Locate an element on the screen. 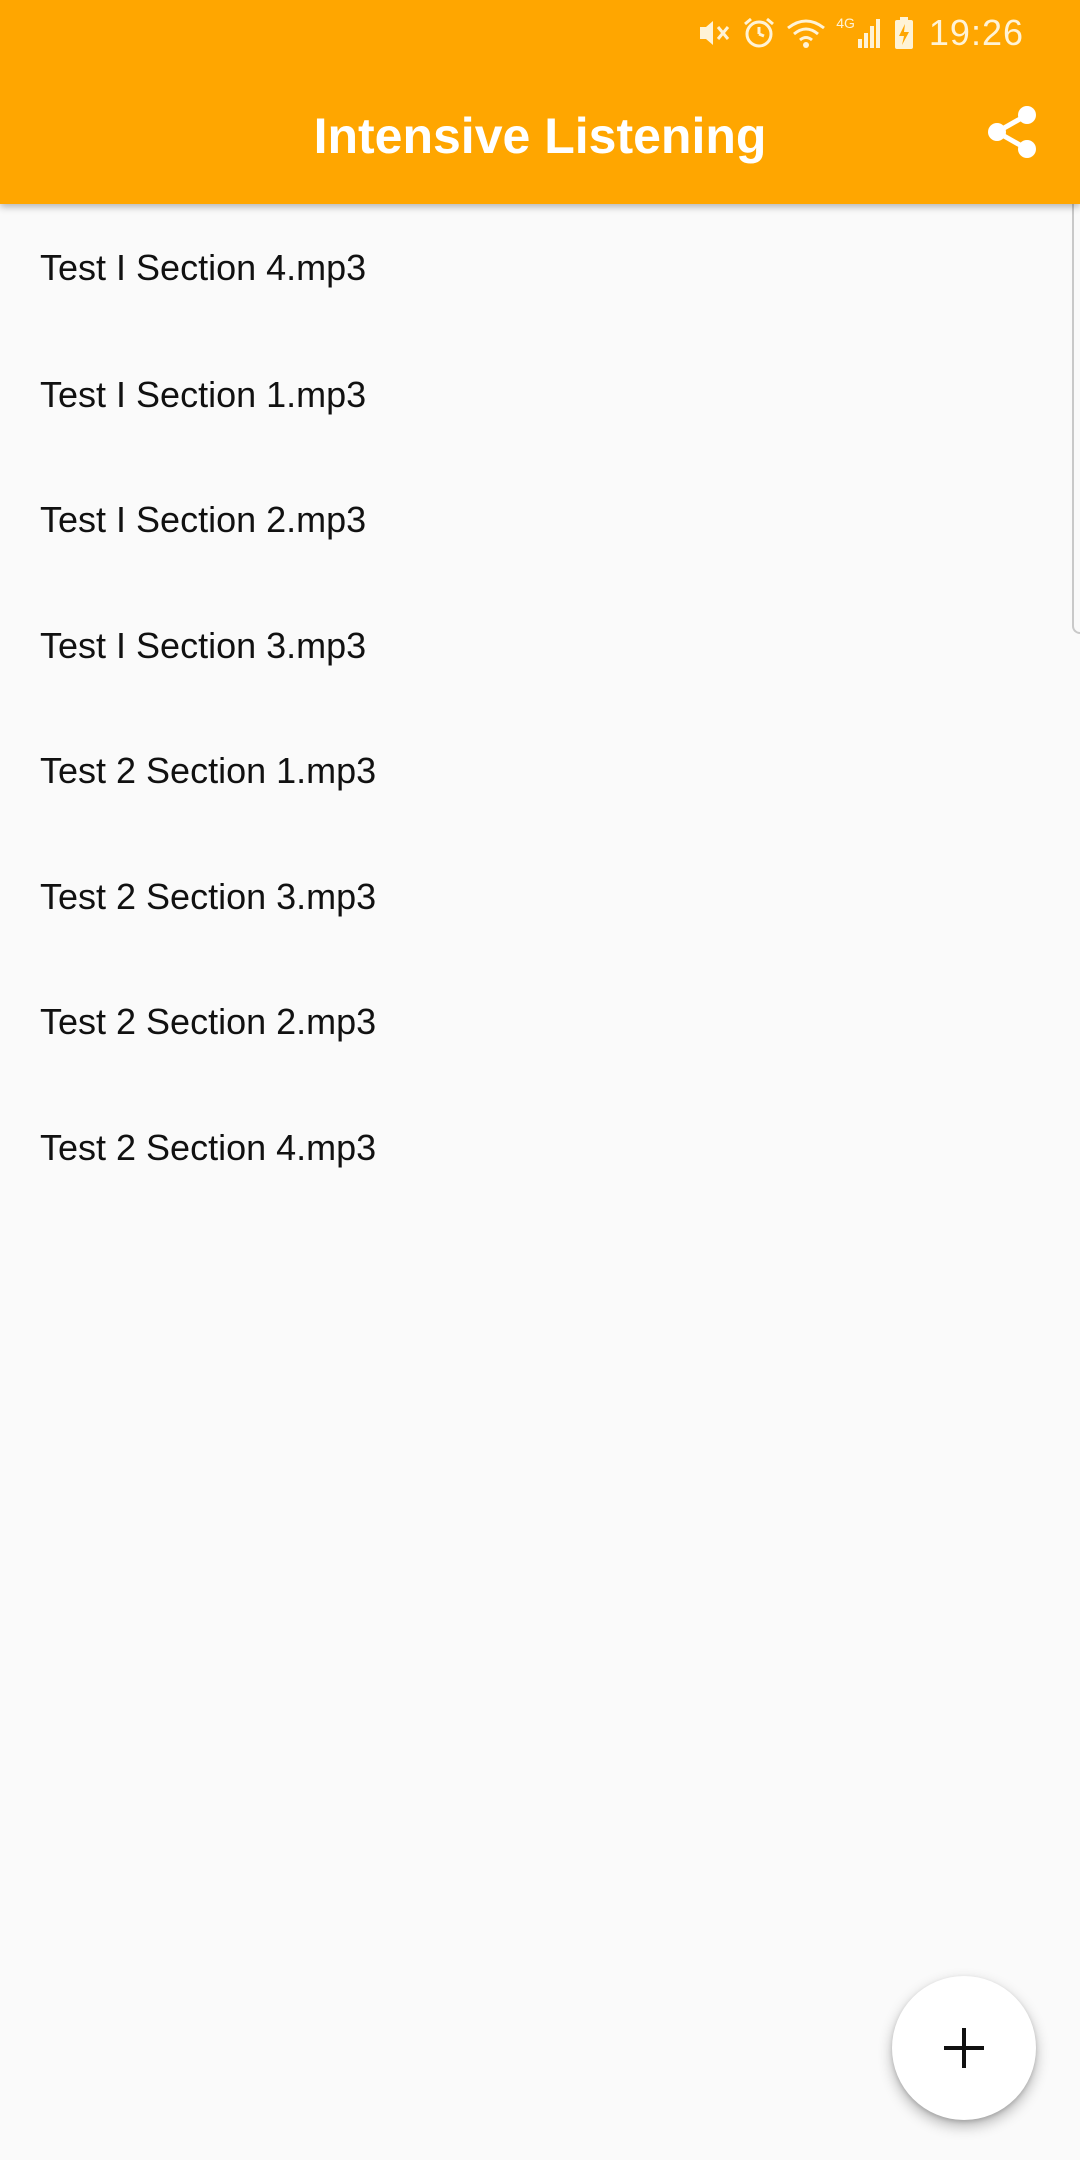 The width and height of the screenshot is (1080, 2160). page-title: Intensive Listening is located at coordinates (540, 136).